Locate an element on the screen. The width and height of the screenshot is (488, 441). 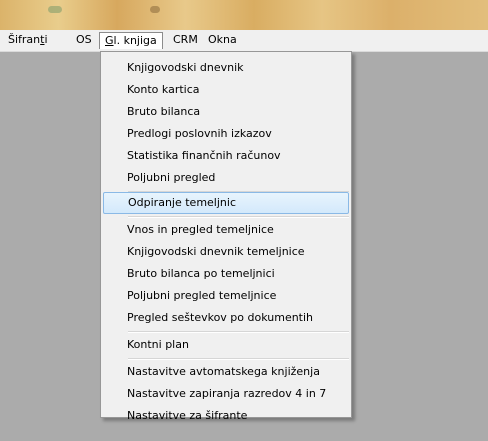
menu-sifranti: Šifranti is located at coordinates (28, 40).